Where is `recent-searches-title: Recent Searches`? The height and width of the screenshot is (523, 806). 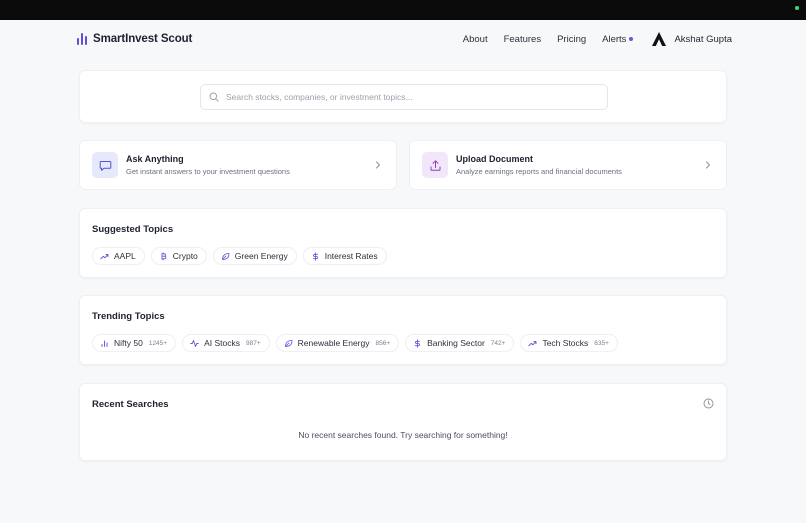 recent-searches-title: Recent Searches is located at coordinates (130, 404).